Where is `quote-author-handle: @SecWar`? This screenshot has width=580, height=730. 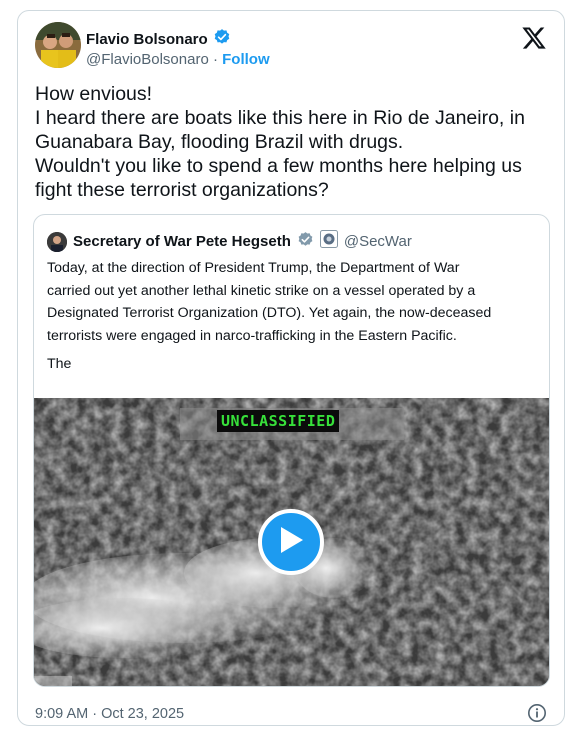 quote-author-handle: @SecWar is located at coordinates (378, 241).